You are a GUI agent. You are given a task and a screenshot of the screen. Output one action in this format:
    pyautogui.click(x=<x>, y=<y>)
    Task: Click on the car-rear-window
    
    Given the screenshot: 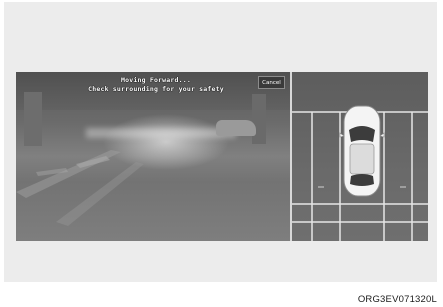 What is the action you would take?
    pyautogui.click(x=362, y=180)
    